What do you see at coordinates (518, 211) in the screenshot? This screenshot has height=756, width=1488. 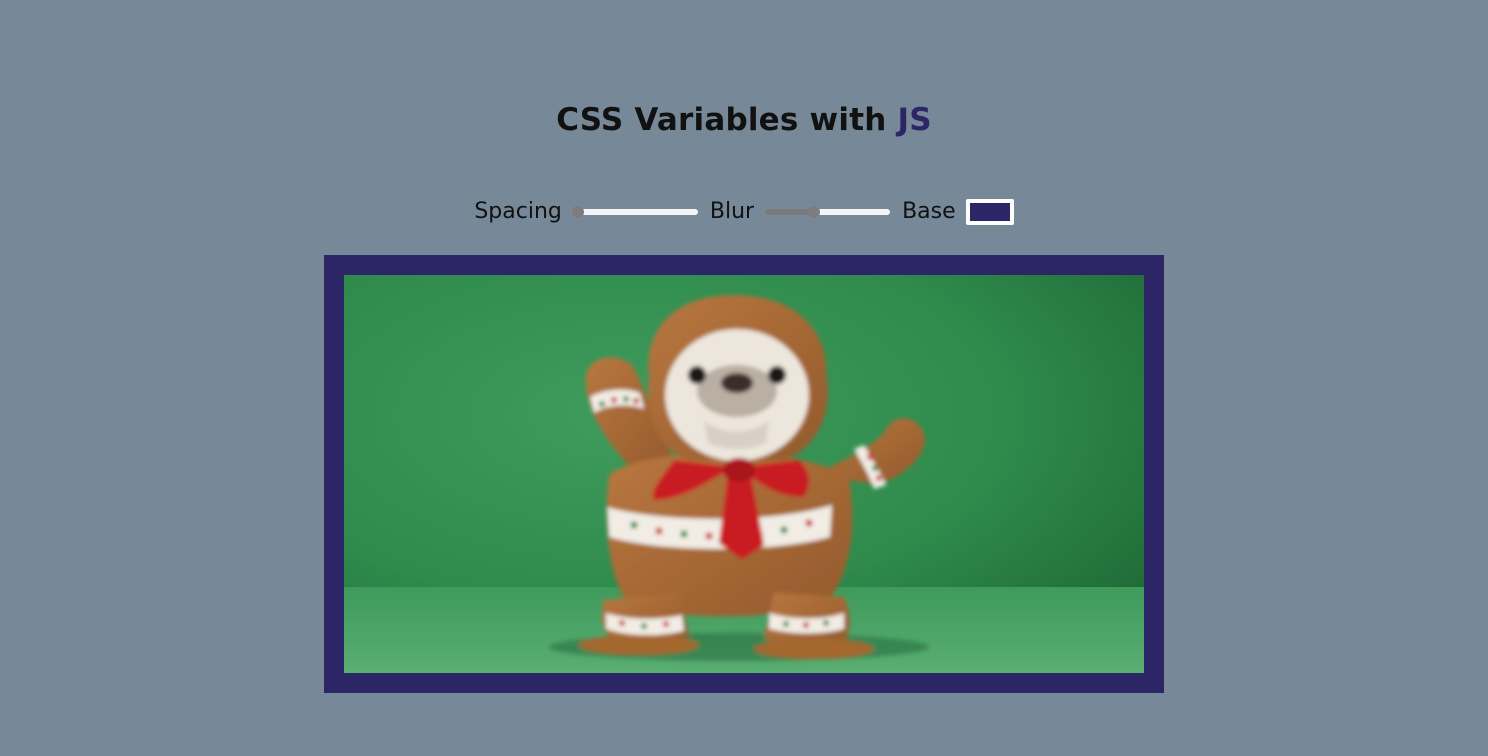 I see `spacing-label: Spacing` at bounding box center [518, 211].